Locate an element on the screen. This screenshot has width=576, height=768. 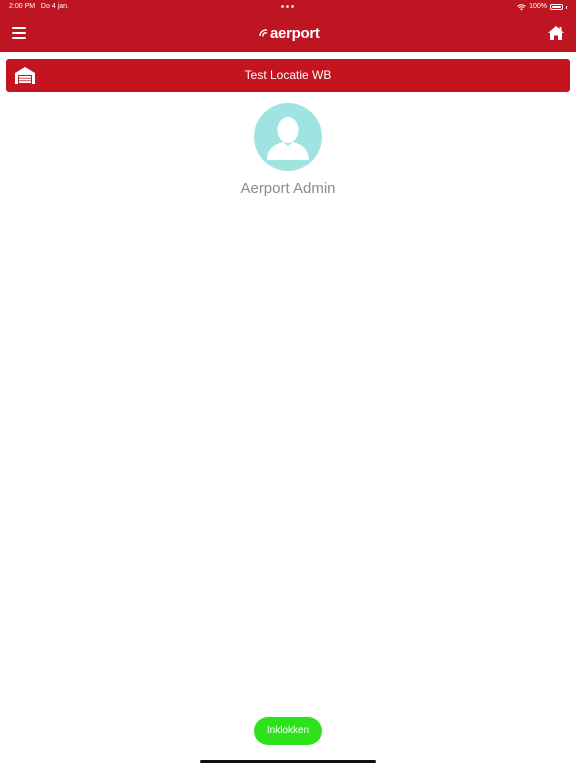
user-avatar is located at coordinates (288, 137).